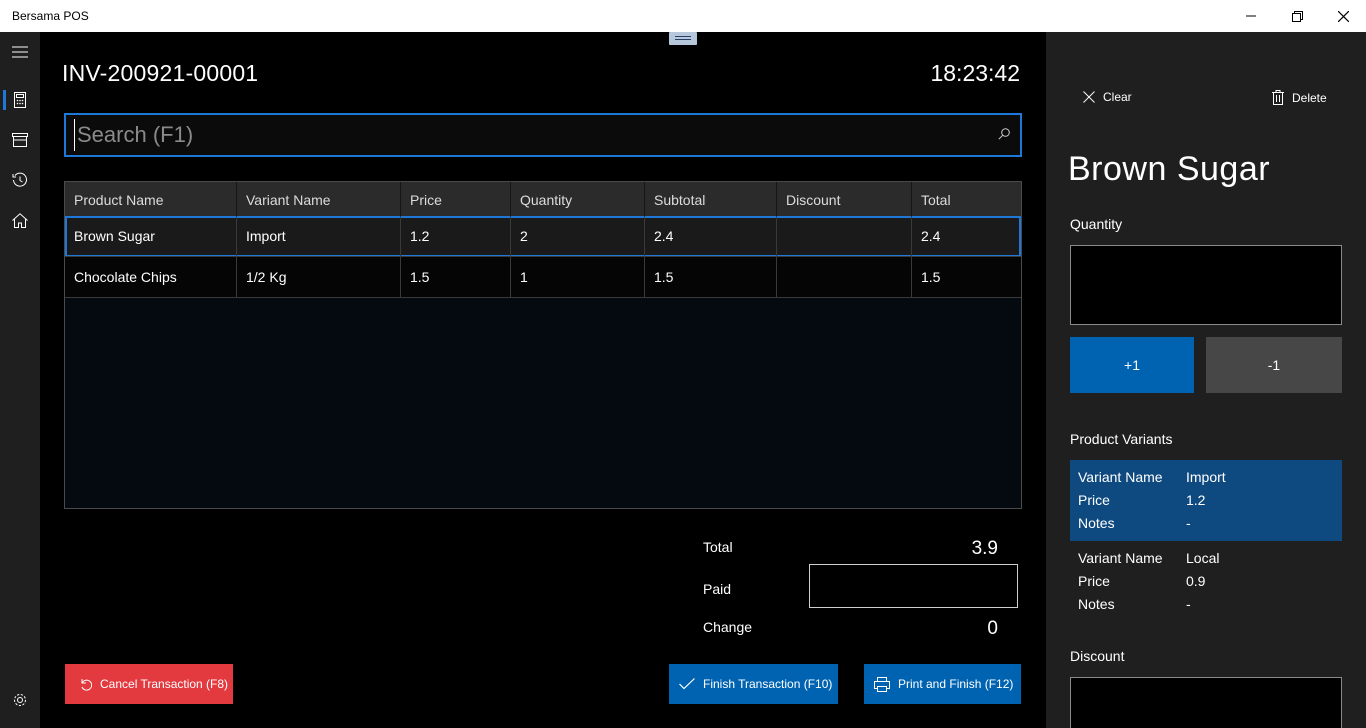 This screenshot has width=1366, height=728. What do you see at coordinates (844, 199) in the screenshot?
I see `column-header: Discount` at bounding box center [844, 199].